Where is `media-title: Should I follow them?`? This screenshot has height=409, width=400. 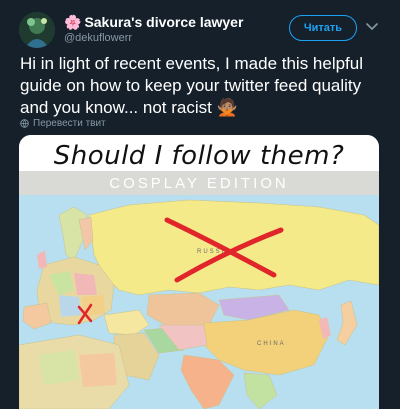
media-title: Should I follow them? is located at coordinates (199, 156).